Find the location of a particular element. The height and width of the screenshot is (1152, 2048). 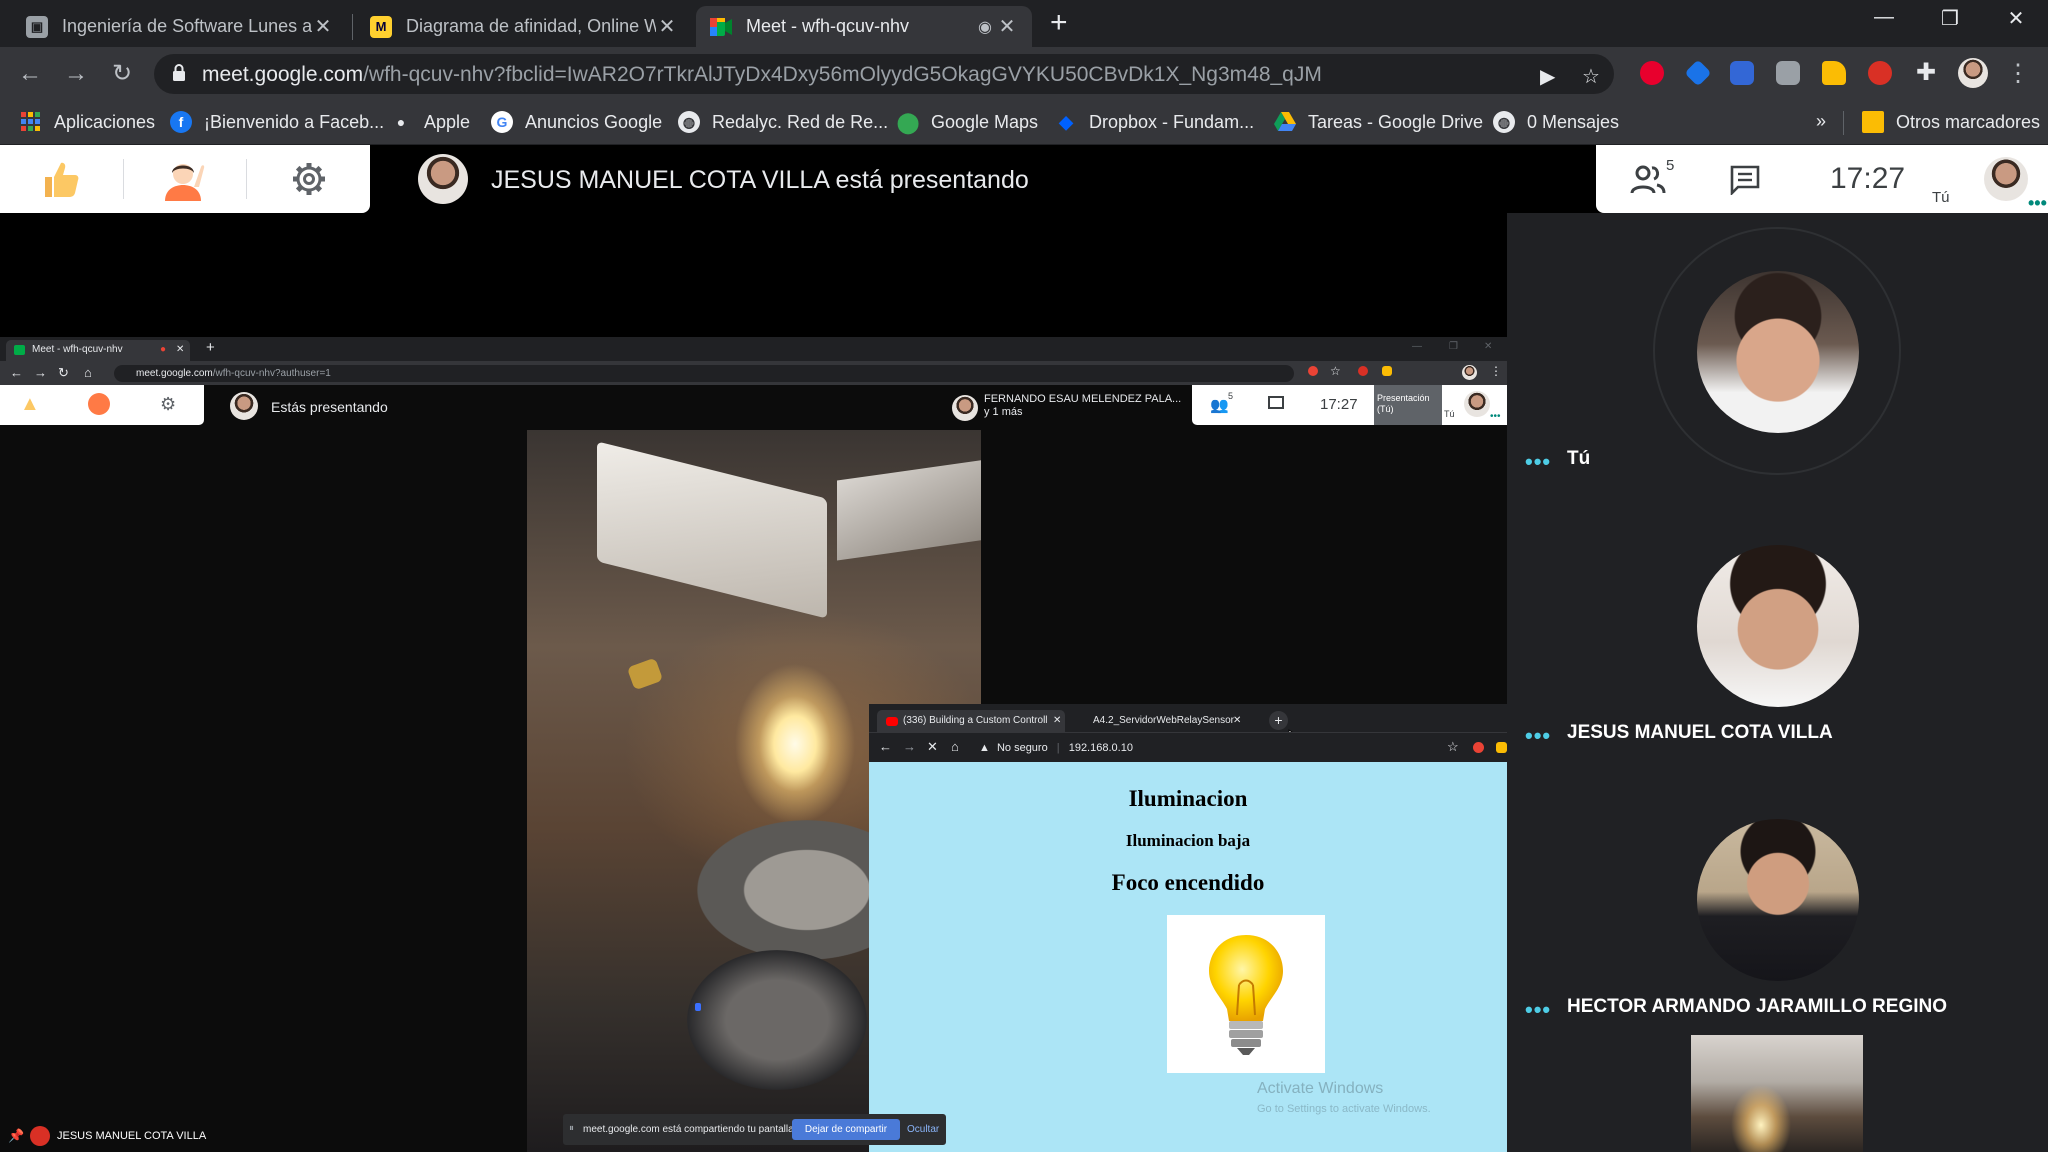

puzzle-icon: ✚ is located at coordinates (1926, 73).